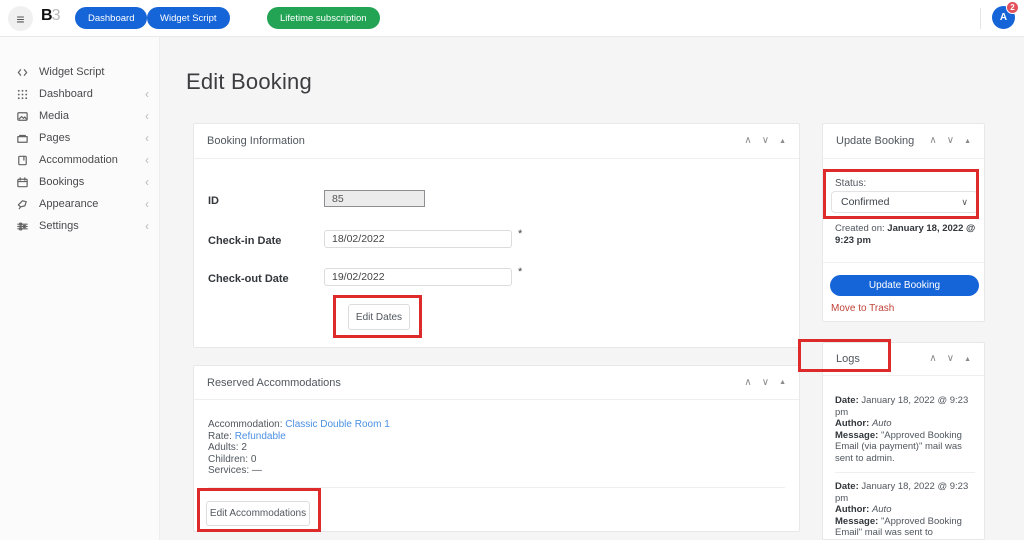  I want to click on sidebar-item-settings: Settings ‹, so click(79, 226).